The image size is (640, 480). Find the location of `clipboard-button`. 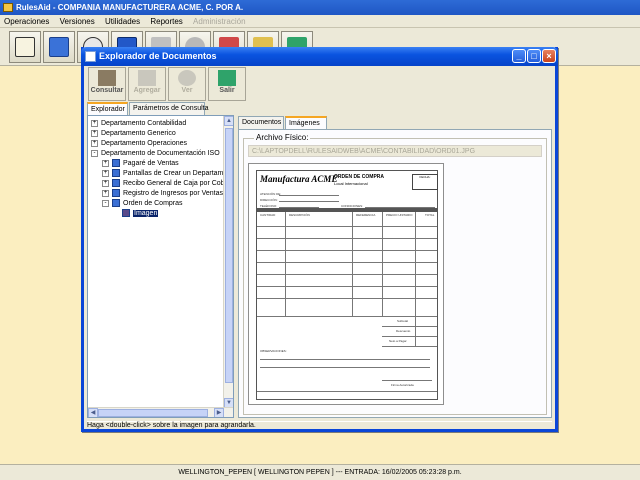

clipboard-button is located at coordinates (25, 47).